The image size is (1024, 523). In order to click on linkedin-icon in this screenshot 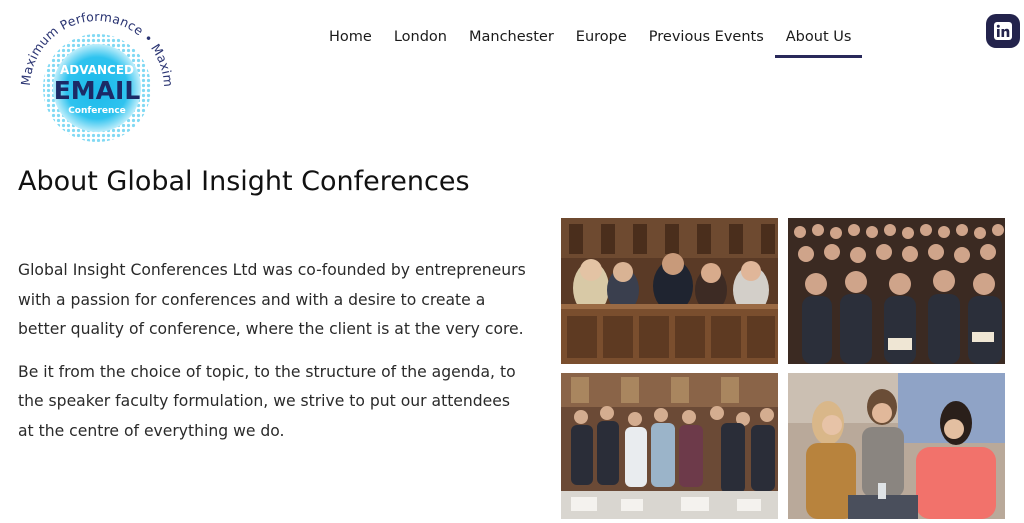, I will do `click(1003, 31)`.